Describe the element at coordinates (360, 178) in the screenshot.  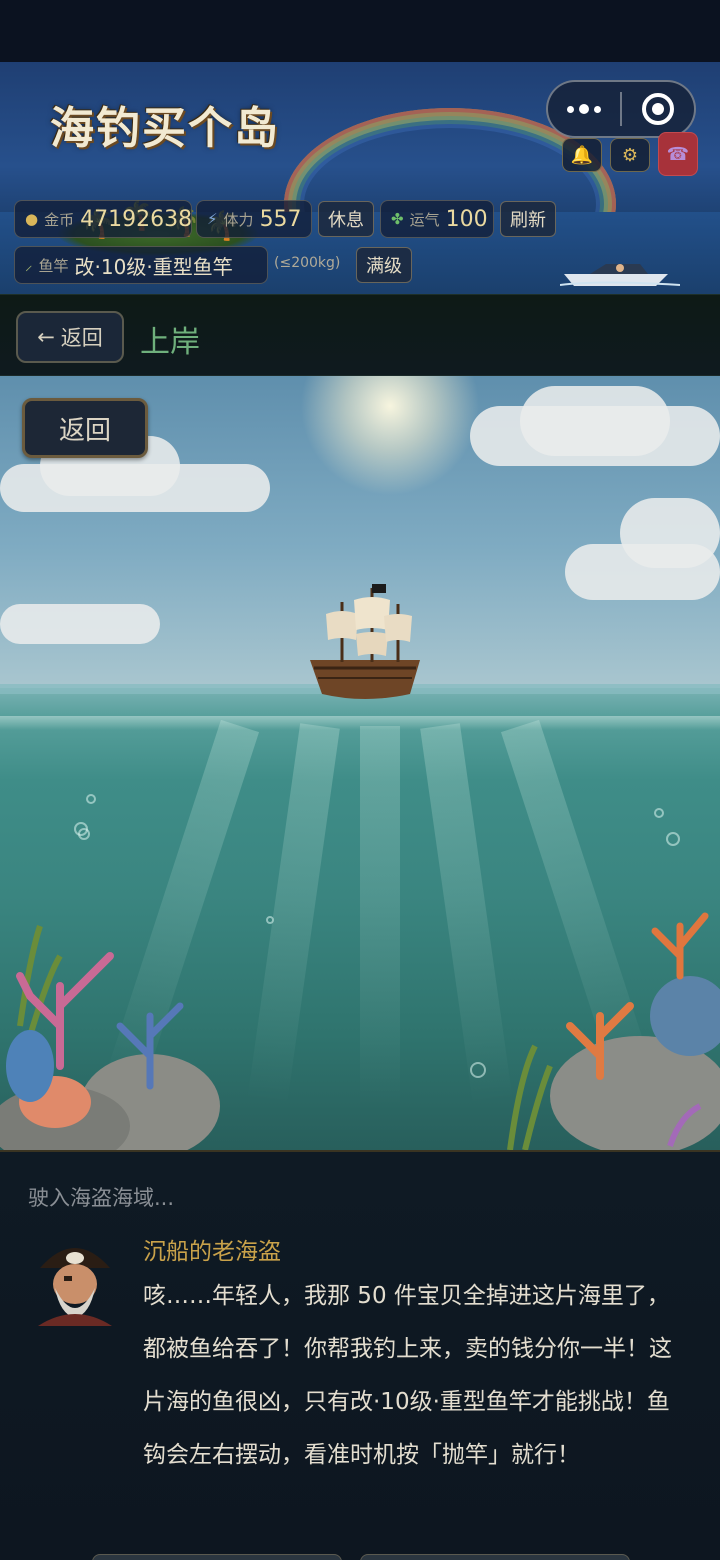
I see `game-header: 🌴 🌴 🌴 🌴 海钓买个岛 🔔 ⚙ ☎ ● 金币 47192` at that location.